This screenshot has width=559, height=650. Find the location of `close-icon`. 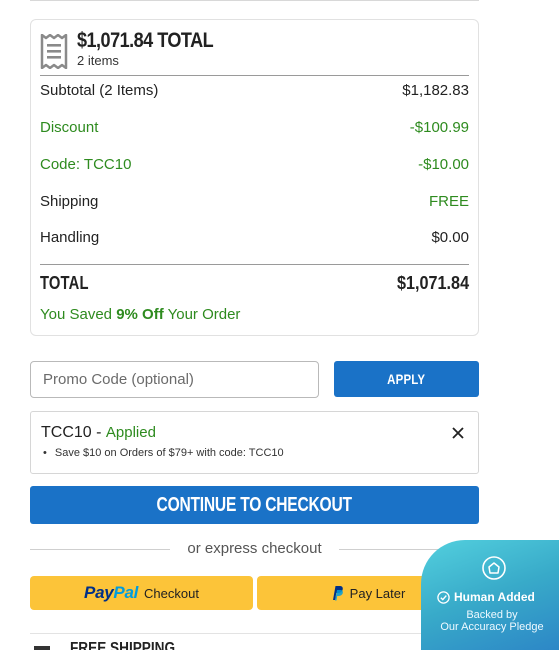

close-icon is located at coordinates (458, 433).